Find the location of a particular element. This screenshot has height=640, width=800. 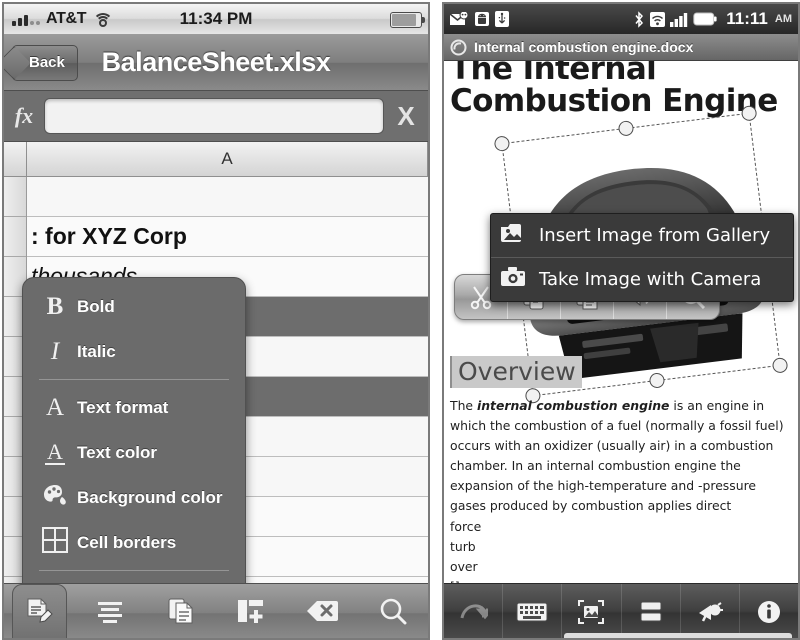

menu-item-label: Text format is located at coordinates (123, 407).